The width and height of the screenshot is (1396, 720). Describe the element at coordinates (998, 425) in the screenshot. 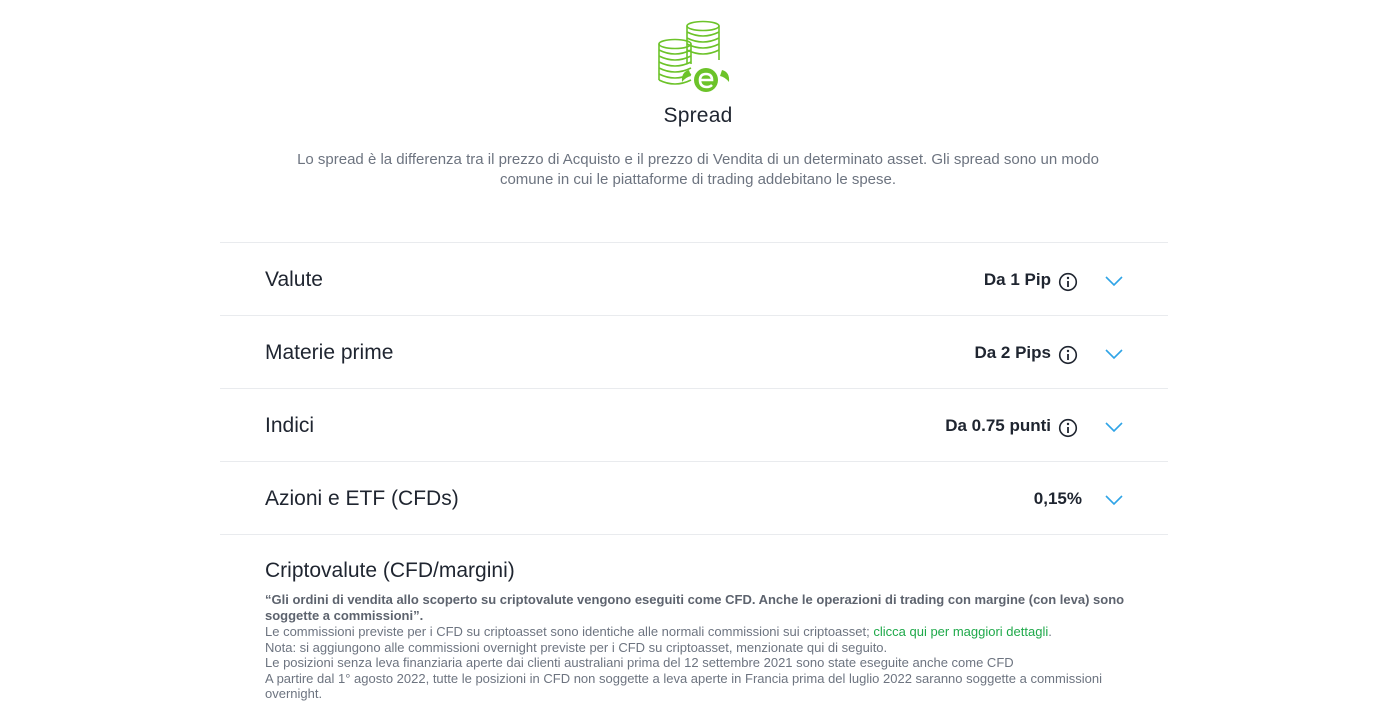

I see `row-value: Da 0.75 punti` at that location.